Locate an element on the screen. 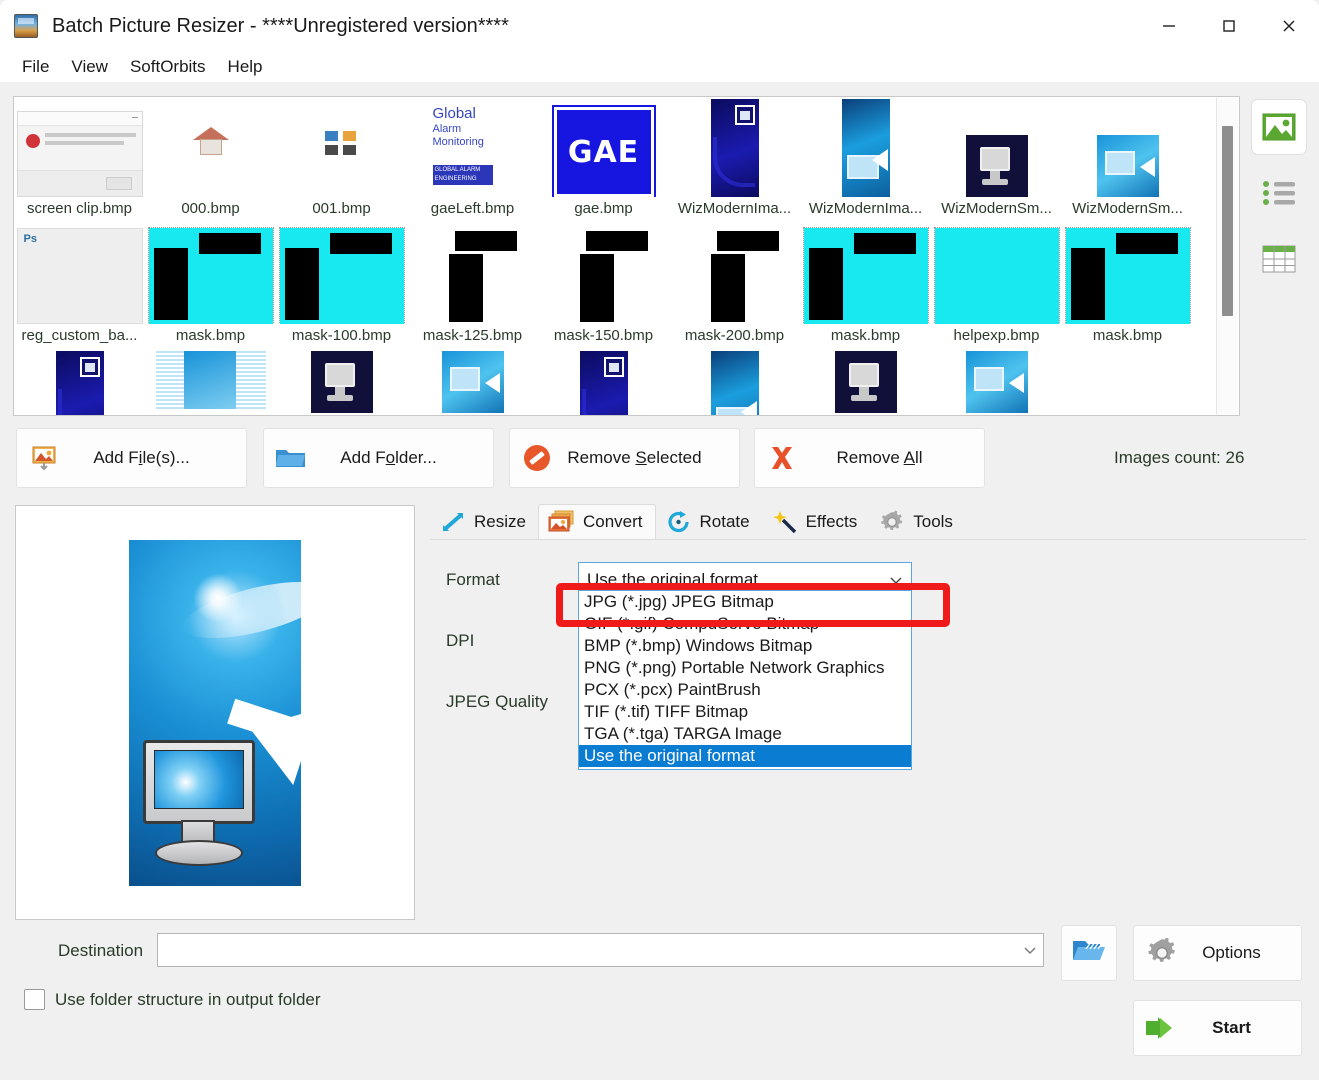 Image resolution: width=1319 pixels, height=1080 pixels. thumbnail-label: mask.bmp is located at coordinates (1127, 335).